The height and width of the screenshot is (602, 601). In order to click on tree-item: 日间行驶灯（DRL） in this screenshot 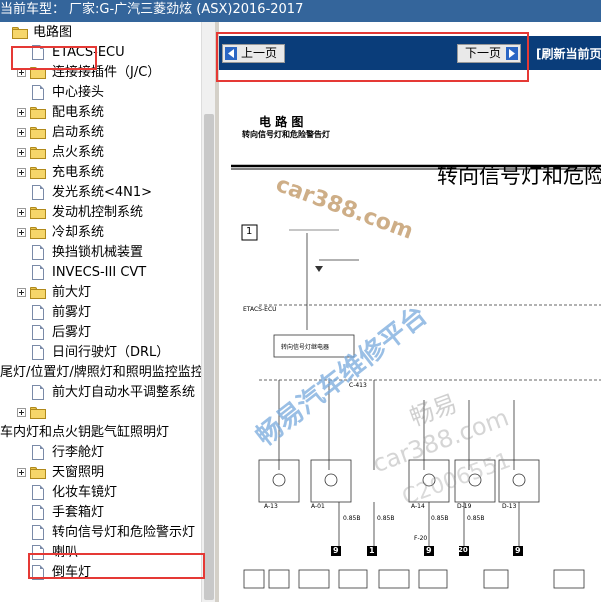, I will do `click(100, 353)`.